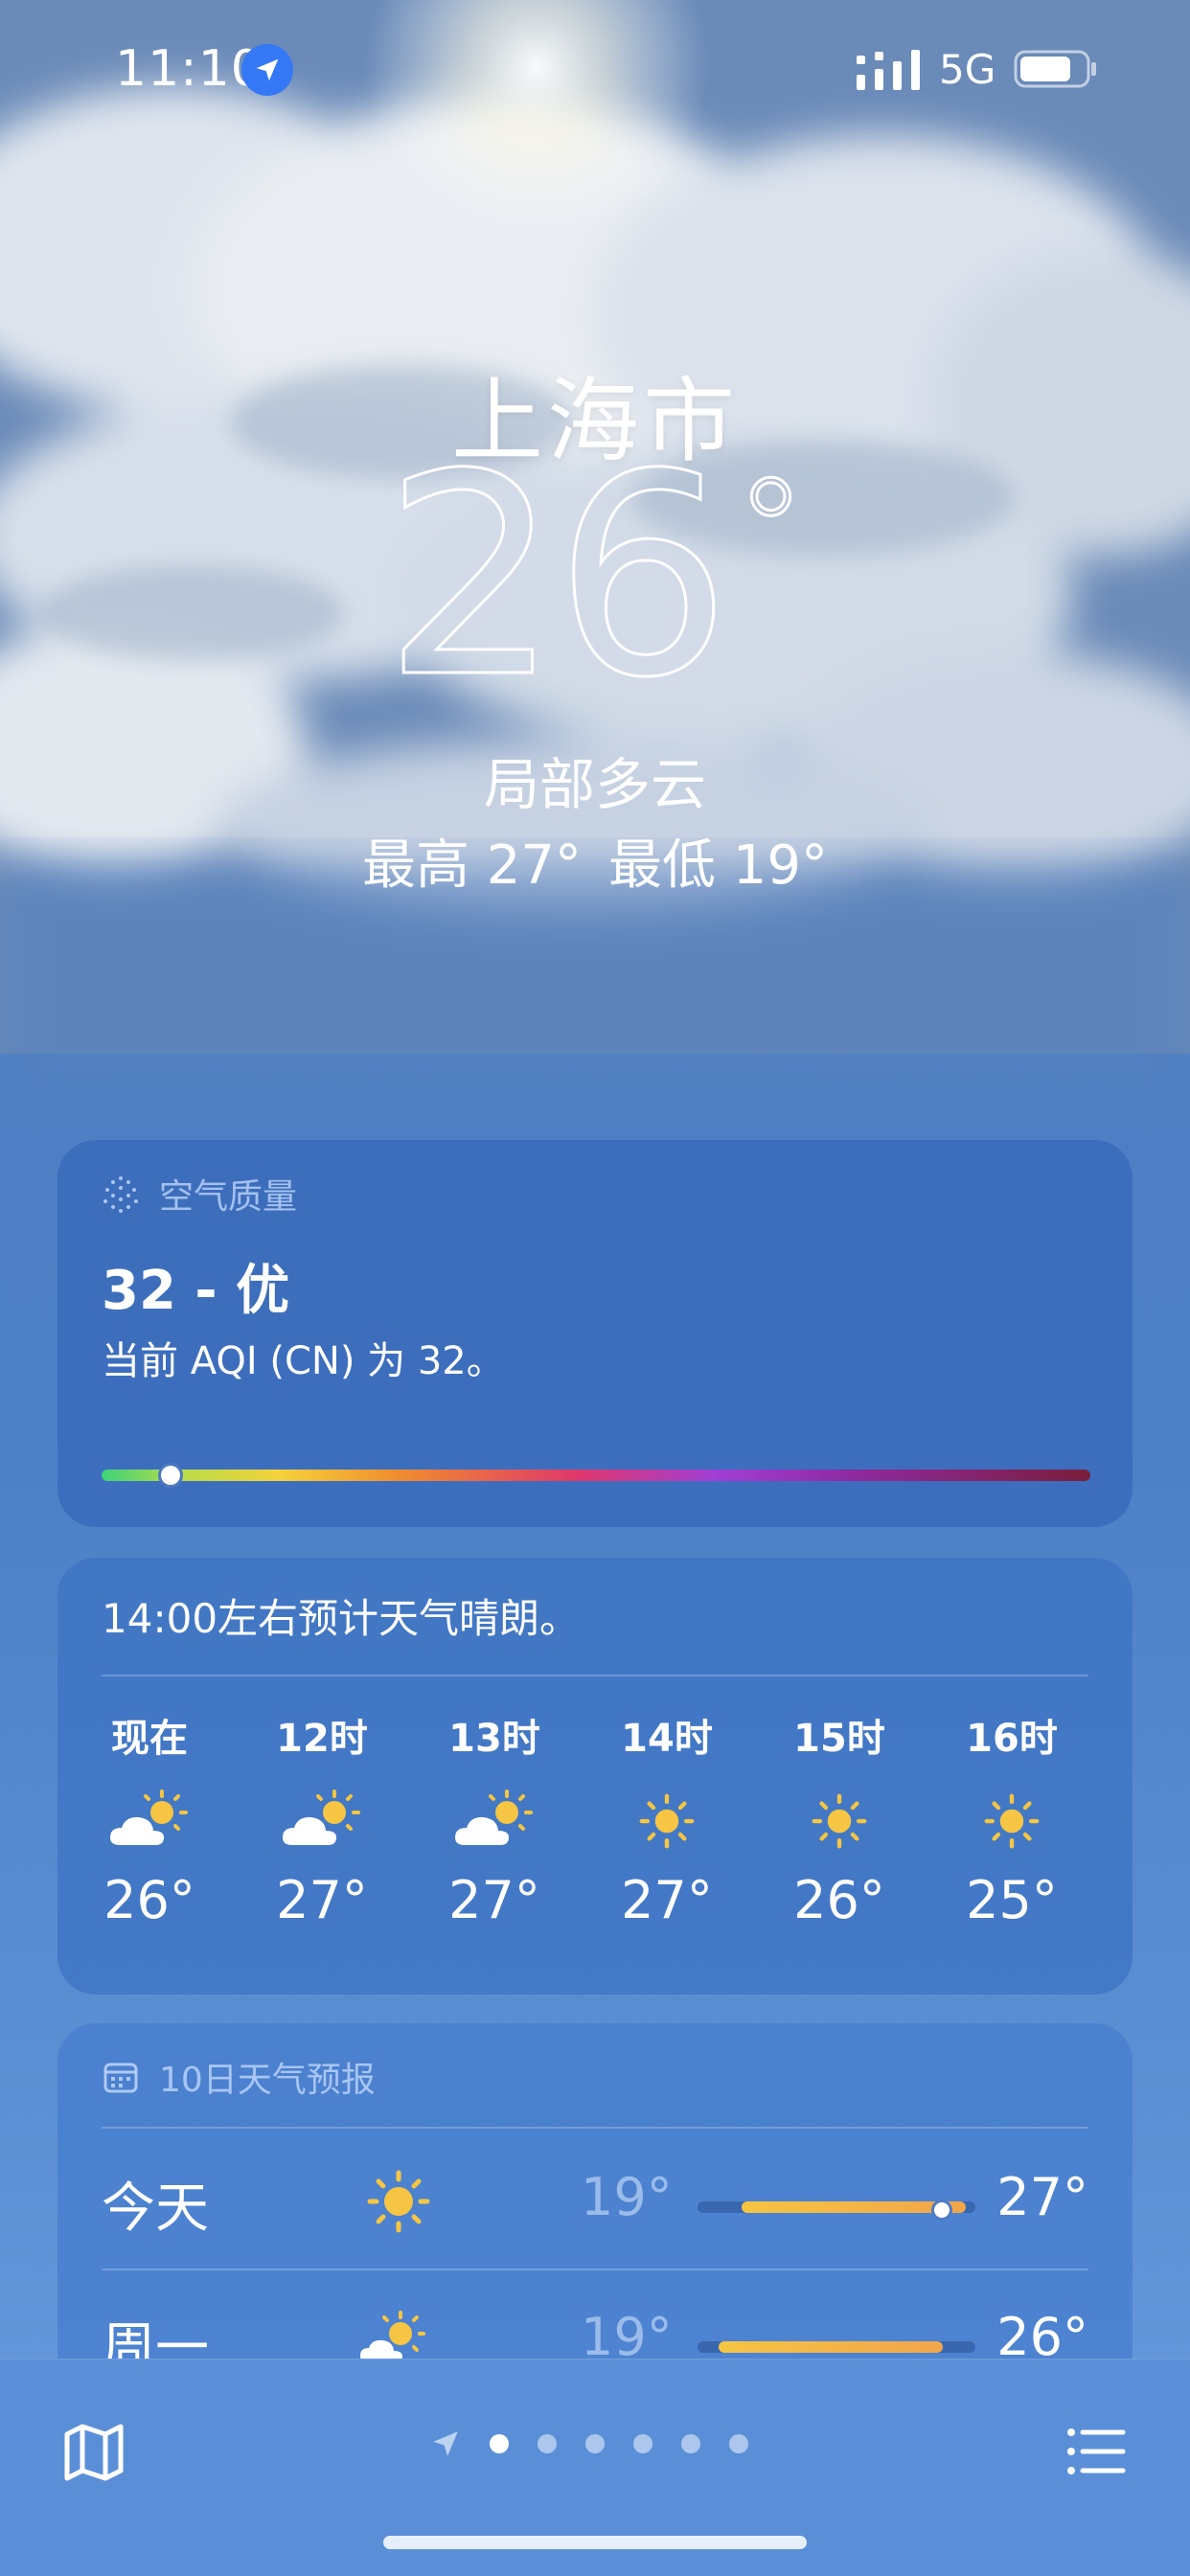 The image size is (1190, 2576). Describe the element at coordinates (342, 1618) in the screenshot. I see `hourly-summary: 14:00左右预计天气晴朗。` at that location.